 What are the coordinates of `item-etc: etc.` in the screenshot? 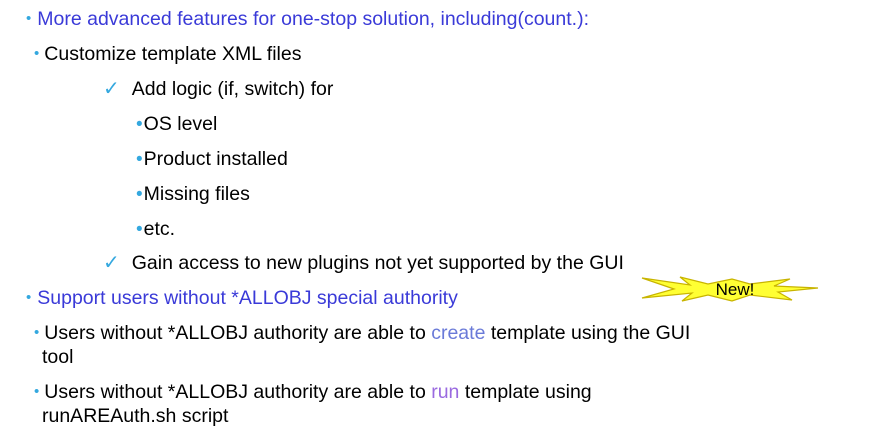 It's located at (159, 229).